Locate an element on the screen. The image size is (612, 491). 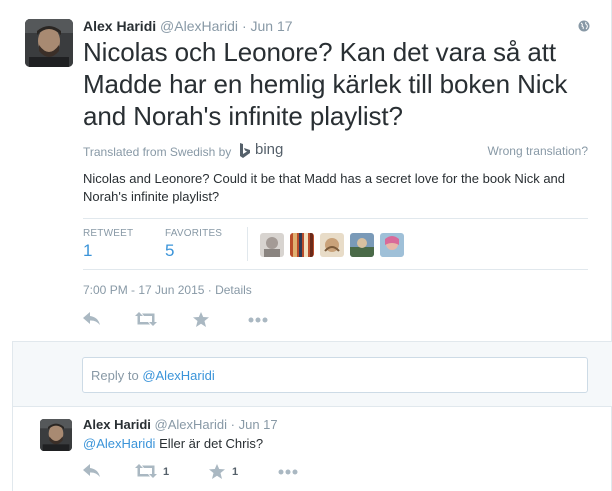
reply-favorite-count: 1 is located at coordinates (235, 472).